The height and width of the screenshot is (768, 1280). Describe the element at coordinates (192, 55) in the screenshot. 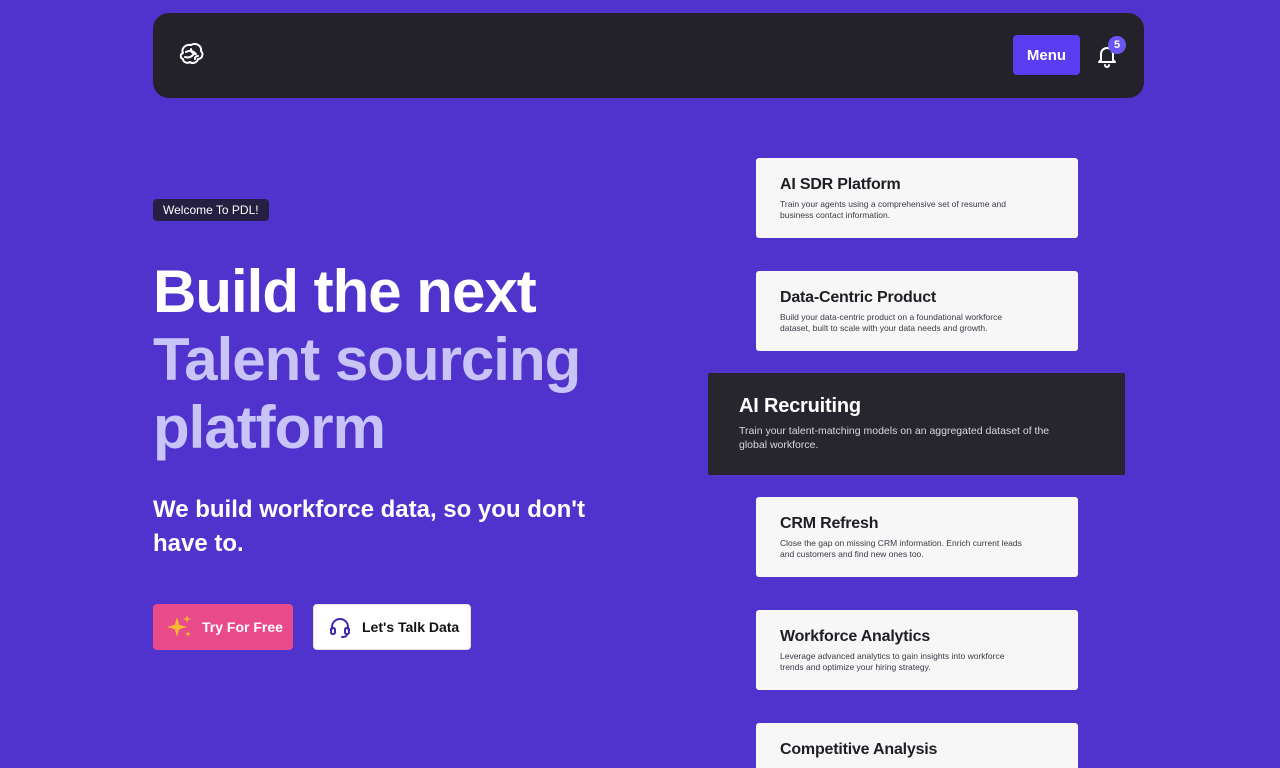

I see `brain-logo-icon` at that location.